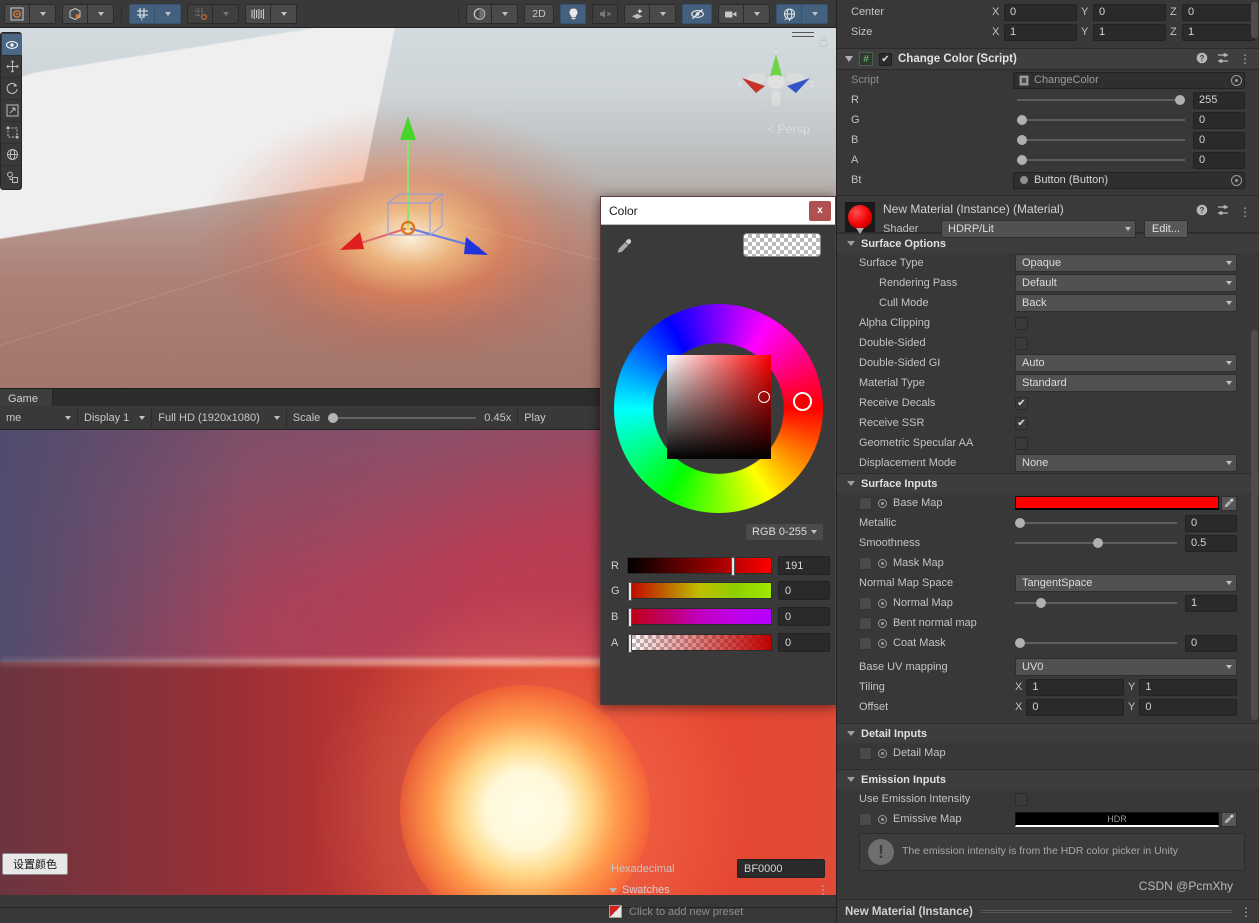 Image resolution: width=1259 pixels, height=923 pixels. I want to click on move-gizmo, so click(420, 183).